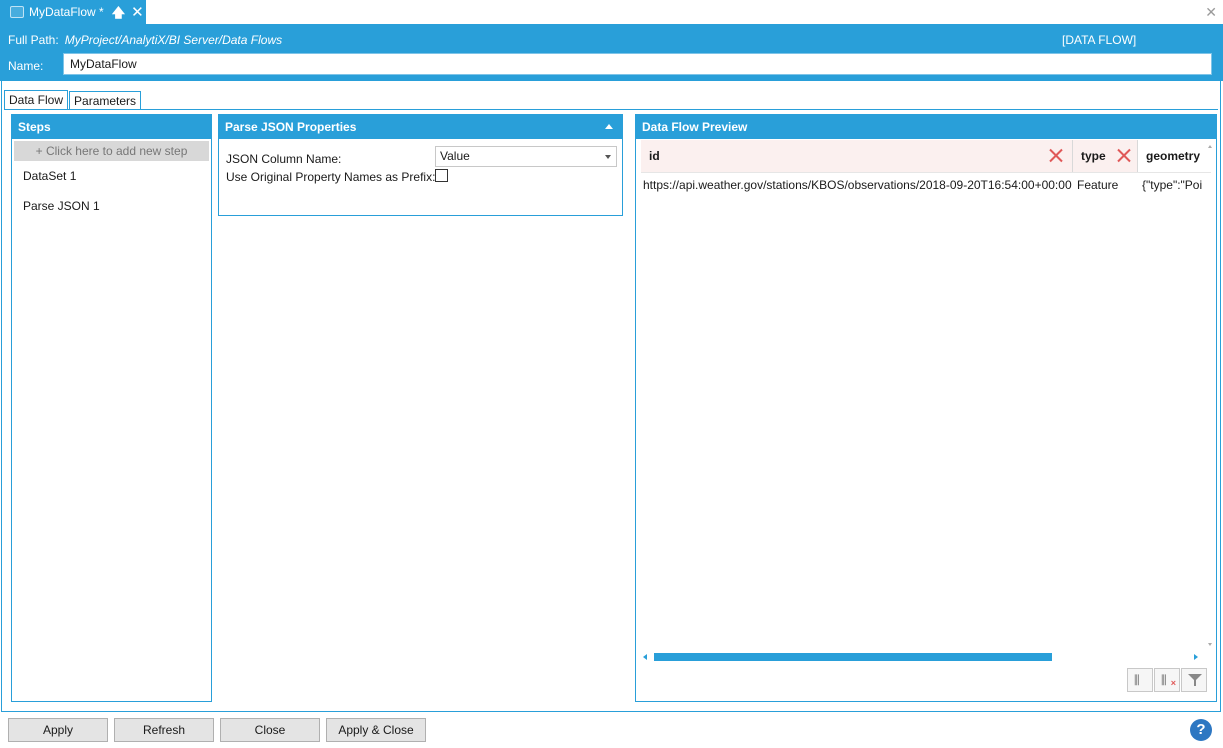 The height and width of the screenshot is (748, 1223). I want to click on scroll-right-icon, so click(1196, 657).